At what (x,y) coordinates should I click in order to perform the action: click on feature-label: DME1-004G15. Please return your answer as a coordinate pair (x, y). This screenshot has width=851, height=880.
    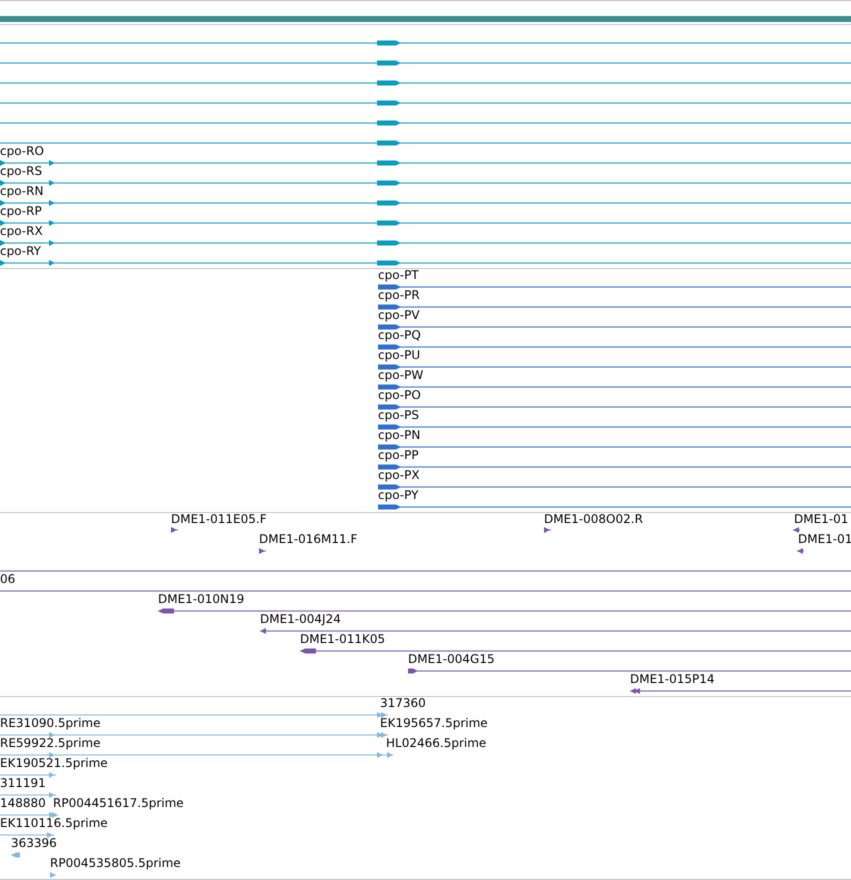
    Looking at the image, I should click on (451, 659).